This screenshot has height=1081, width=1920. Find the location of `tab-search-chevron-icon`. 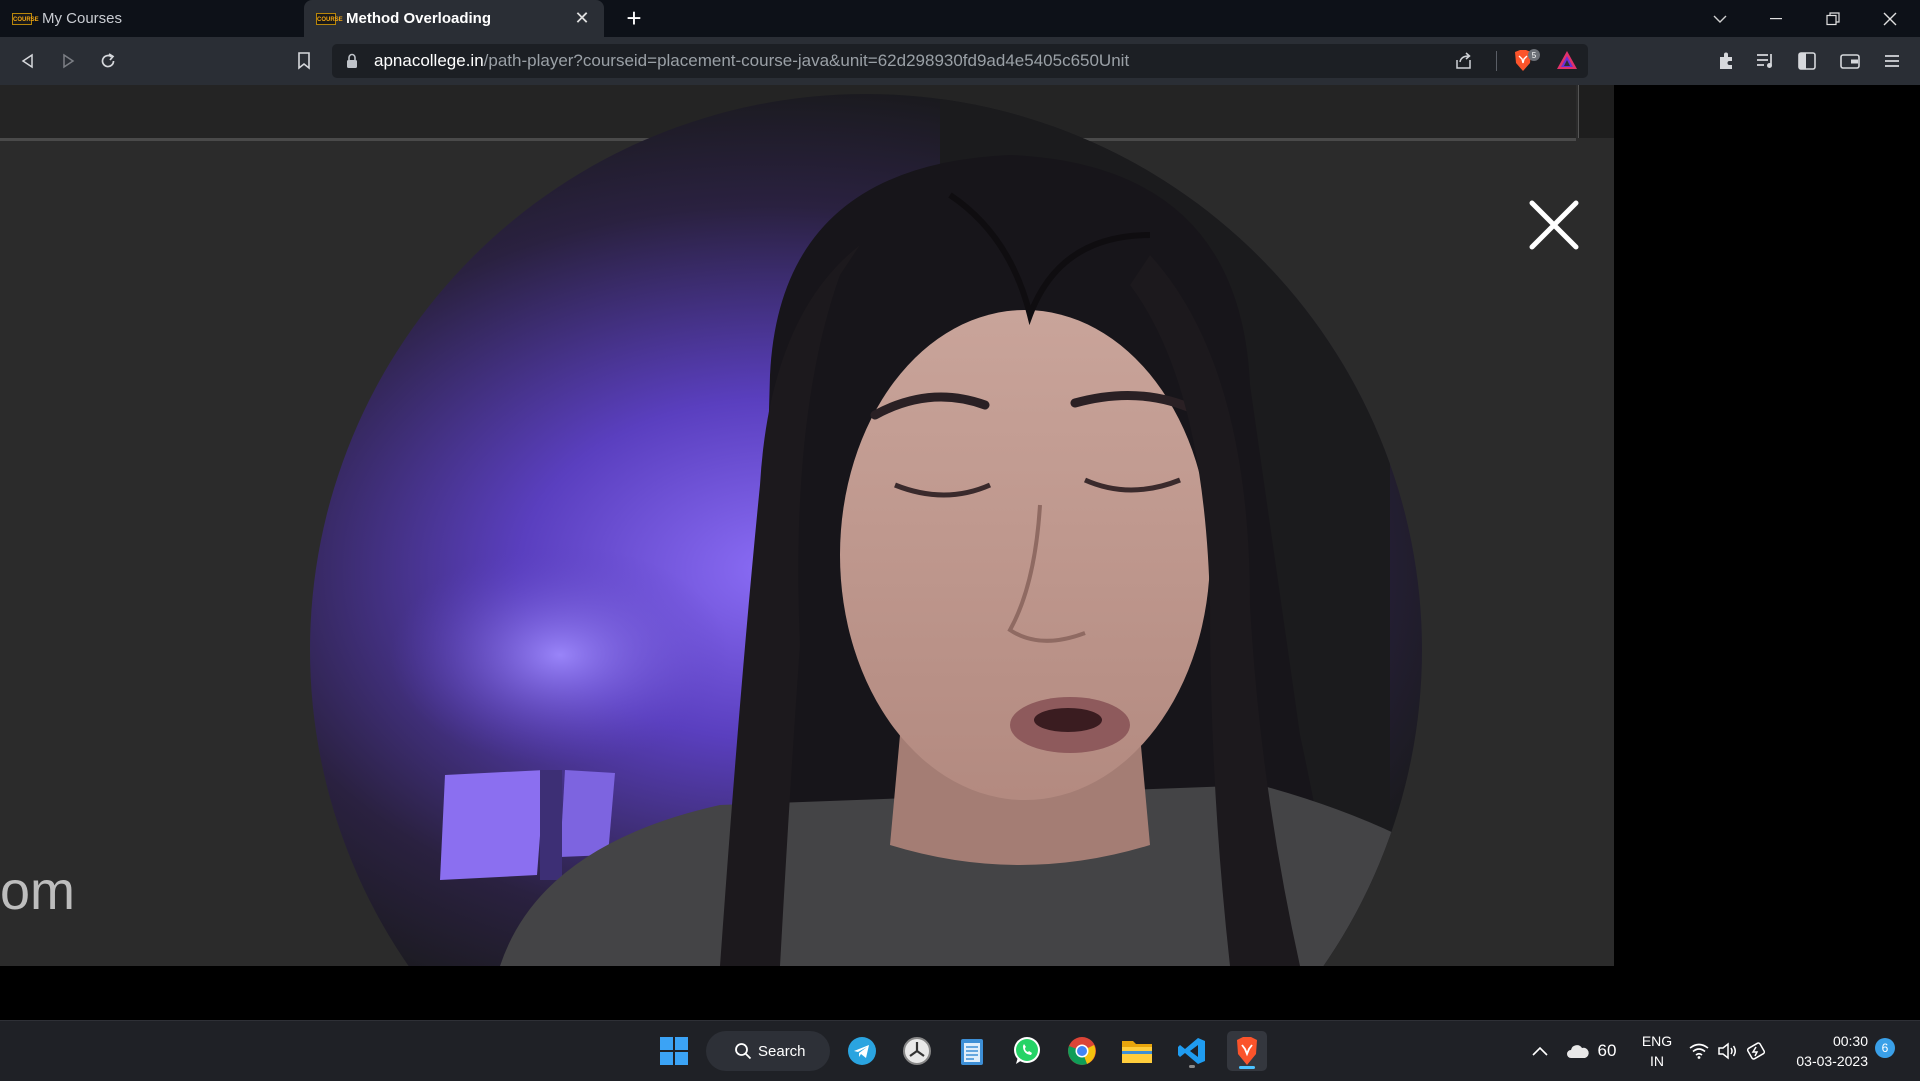

tab-search-chevron-icon is located at coordinates (1720, 18).